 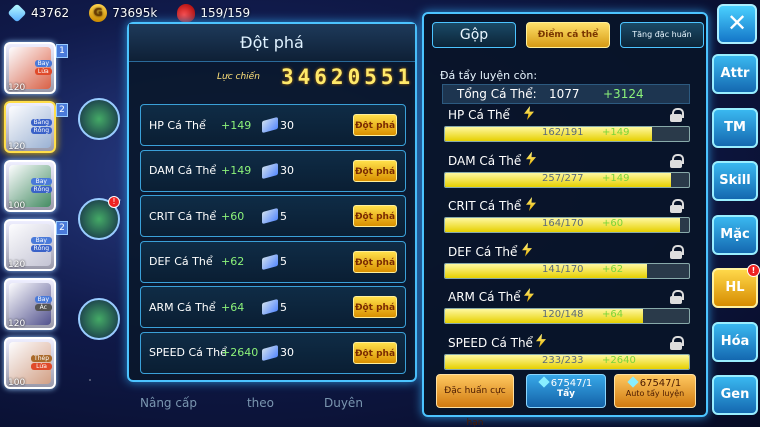 I want to click on gold-counter: G 73695k, so click(x=123, y=13).